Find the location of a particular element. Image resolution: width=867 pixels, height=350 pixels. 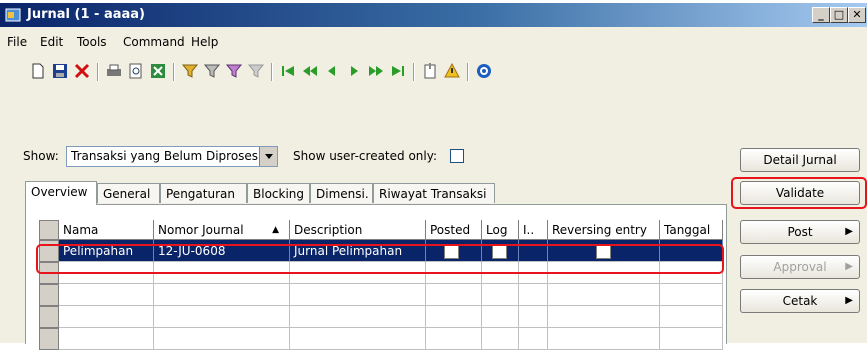

show-select: Transaksi yang Belum Diproses is located at coordinates (172, 156).